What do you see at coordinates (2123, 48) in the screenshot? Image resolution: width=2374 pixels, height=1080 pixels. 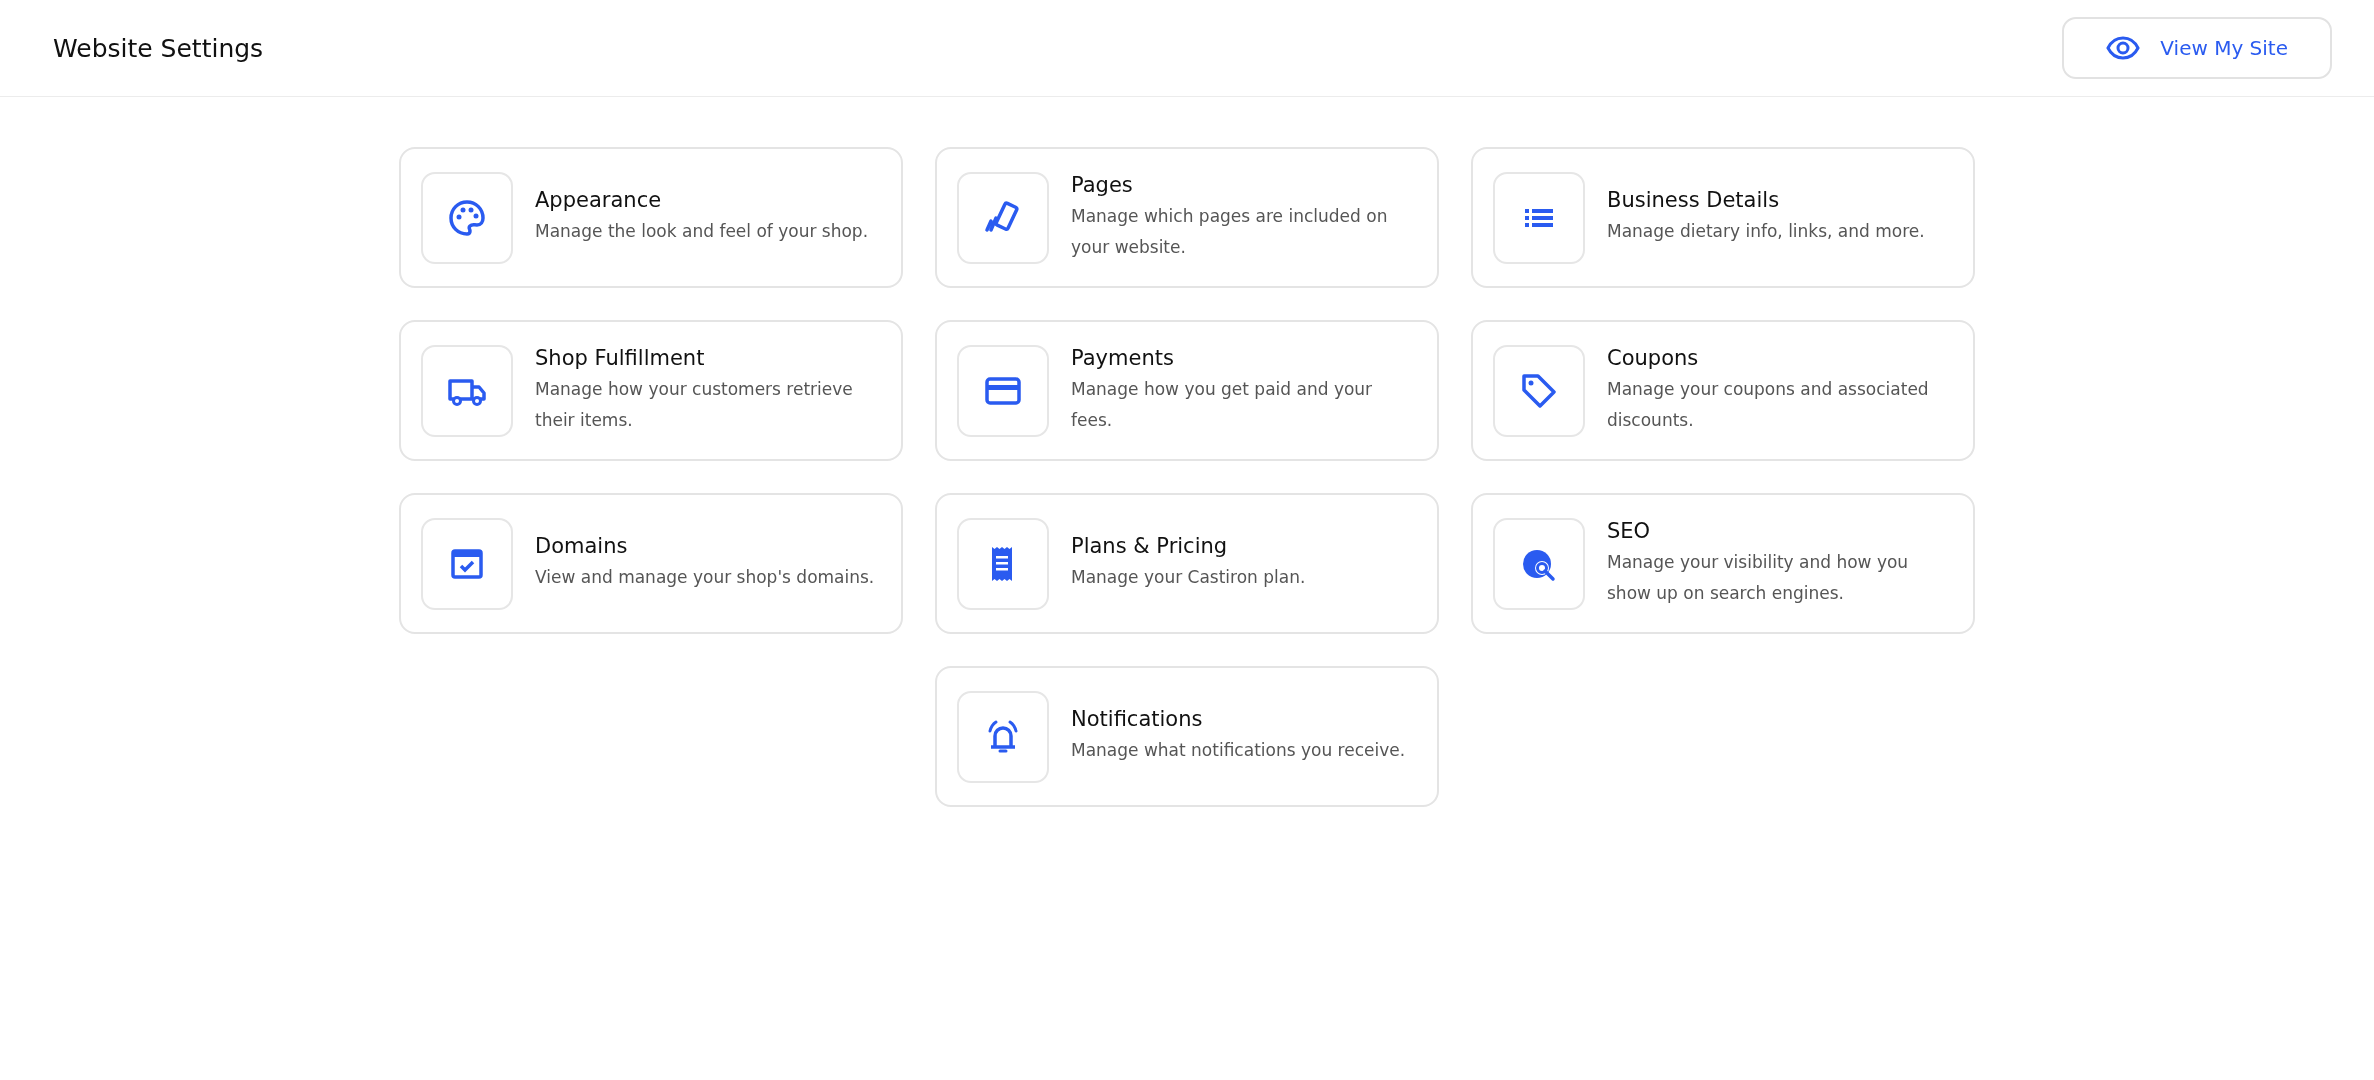 I see `eye-icon` at bounding box center [2123, 48].